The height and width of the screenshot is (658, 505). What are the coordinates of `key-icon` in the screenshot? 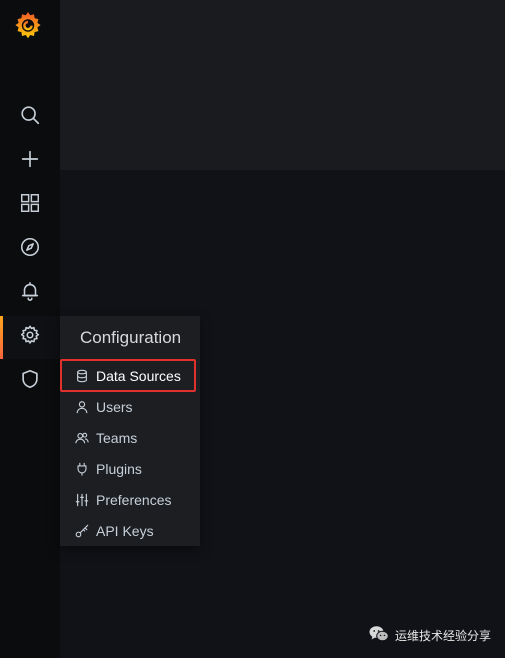 It's located at (82, 531).